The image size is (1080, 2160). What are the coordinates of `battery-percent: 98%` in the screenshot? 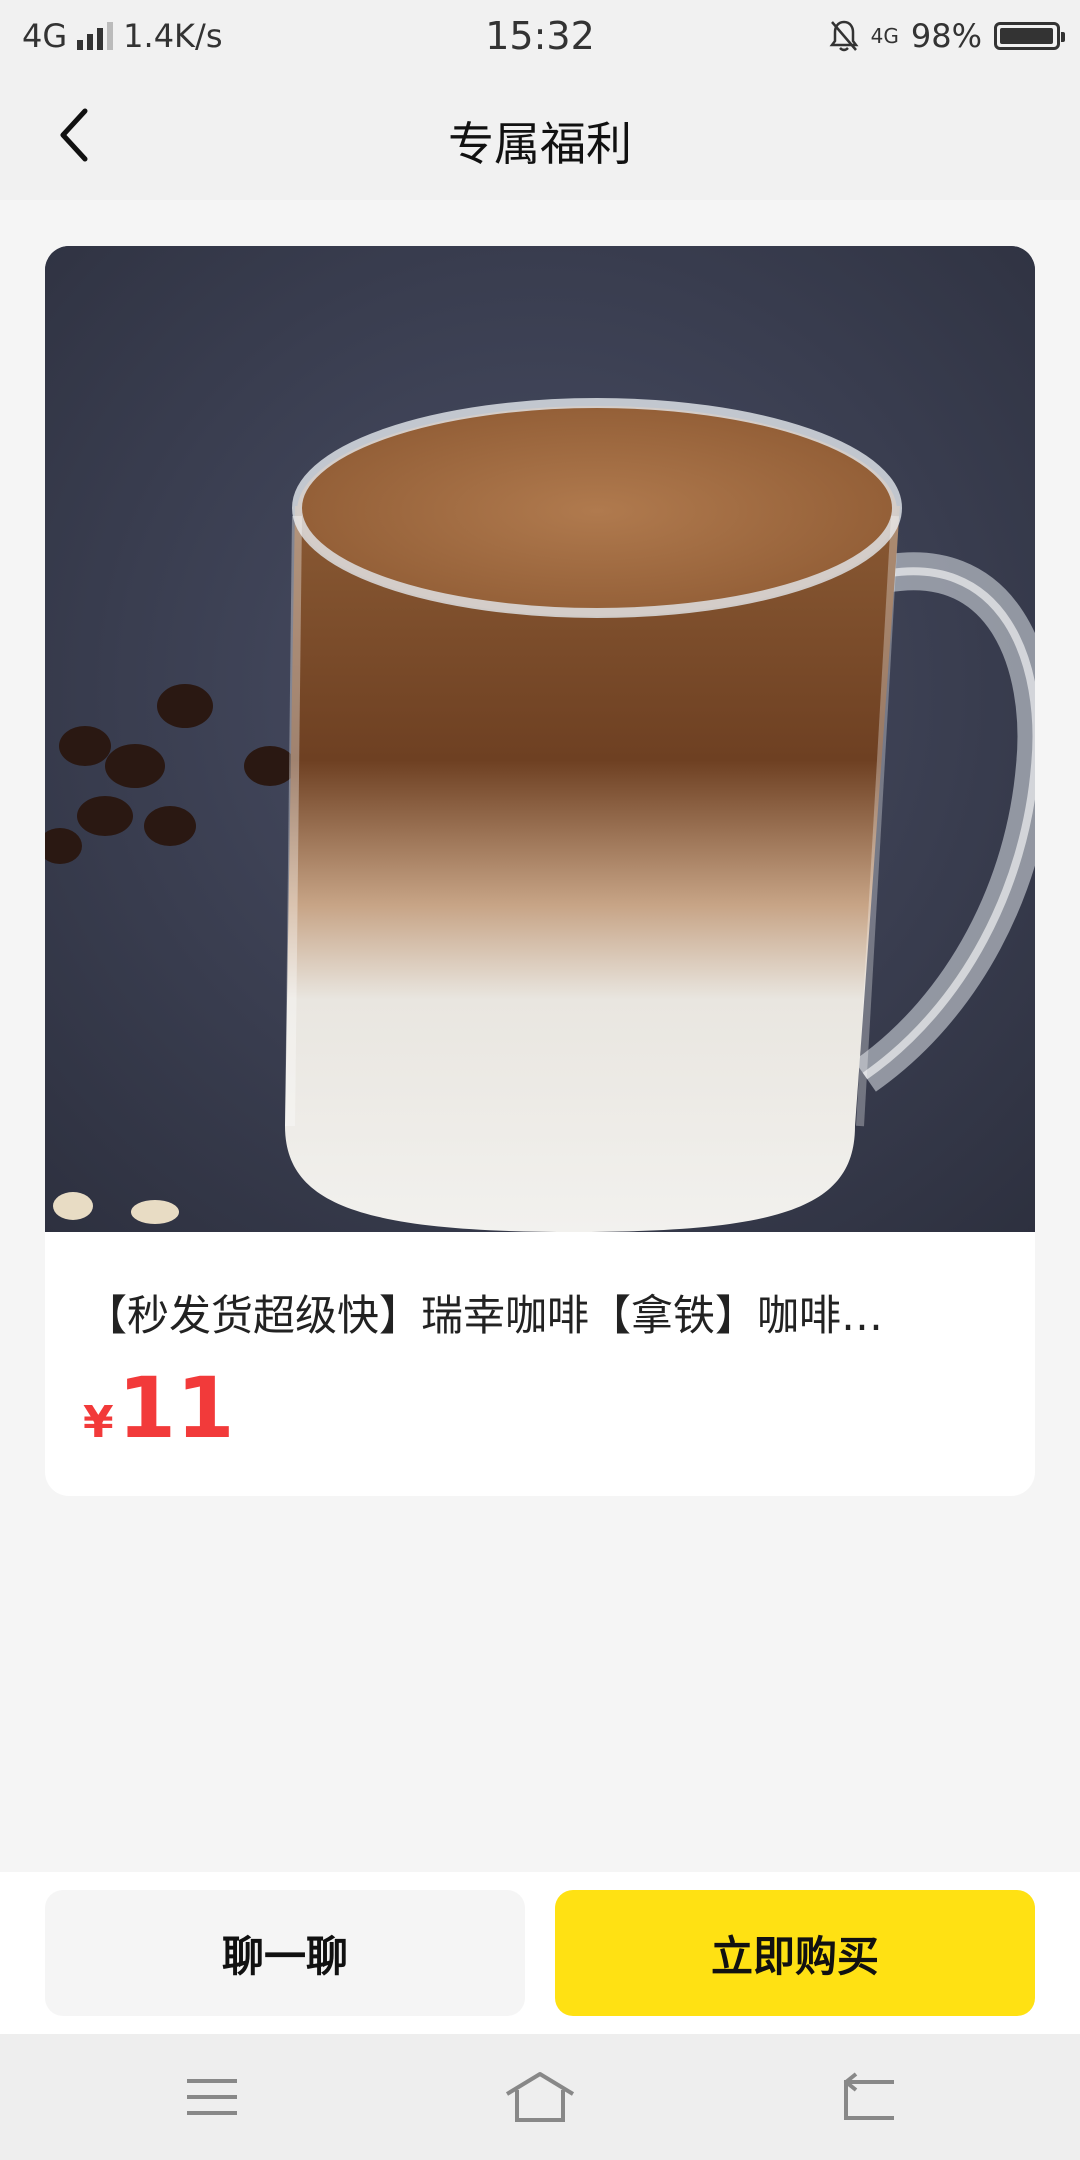 It's located at (946, 36).